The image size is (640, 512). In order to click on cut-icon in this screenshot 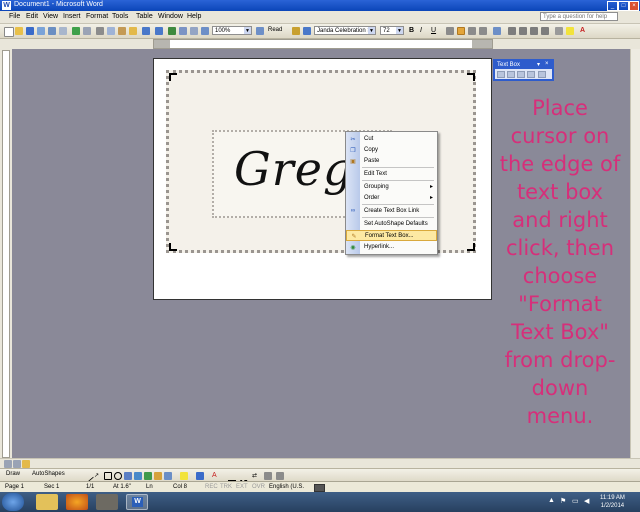, I will do `click(100, 31)`.